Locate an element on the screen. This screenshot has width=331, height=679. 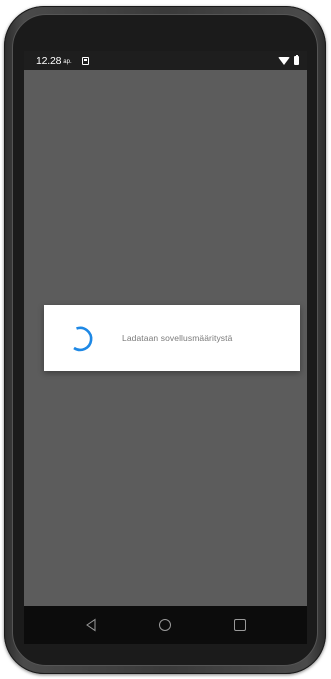
status-bar: 12.28 ap. is located at coordinates (165, 60).